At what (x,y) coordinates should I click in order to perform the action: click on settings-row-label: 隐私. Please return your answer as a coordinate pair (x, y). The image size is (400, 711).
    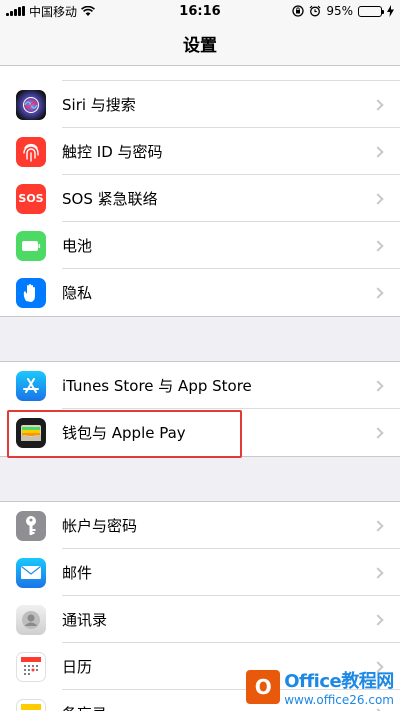
    Looking at the image, I should click on (77, 293).